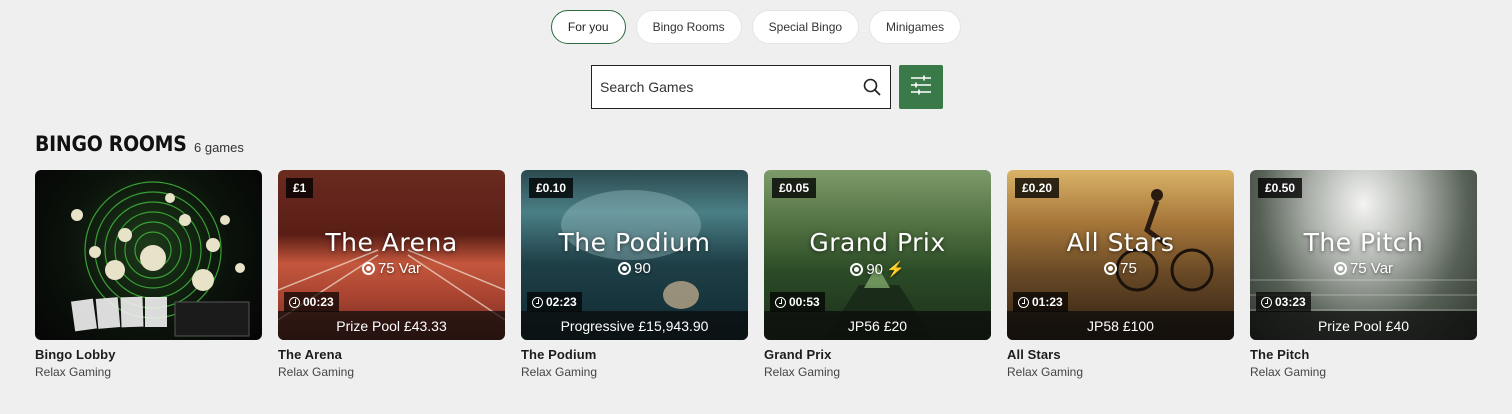  I want to click on game-name: The Pitch, so click(1363, 354).